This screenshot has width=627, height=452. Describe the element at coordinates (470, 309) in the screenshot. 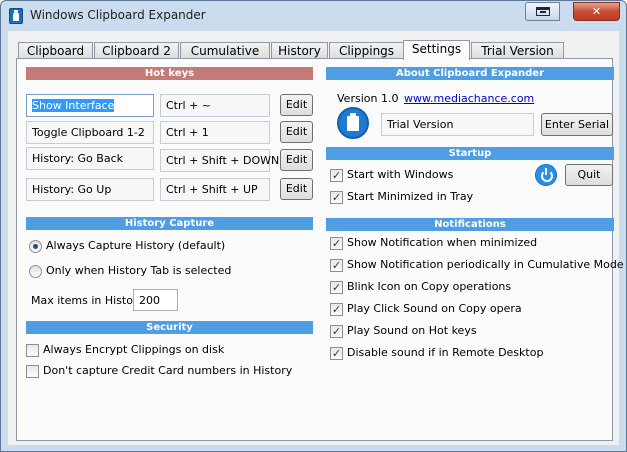

I see `checkbox-click-sound: ✓ Play Click Sound on Copy opera` at that location.